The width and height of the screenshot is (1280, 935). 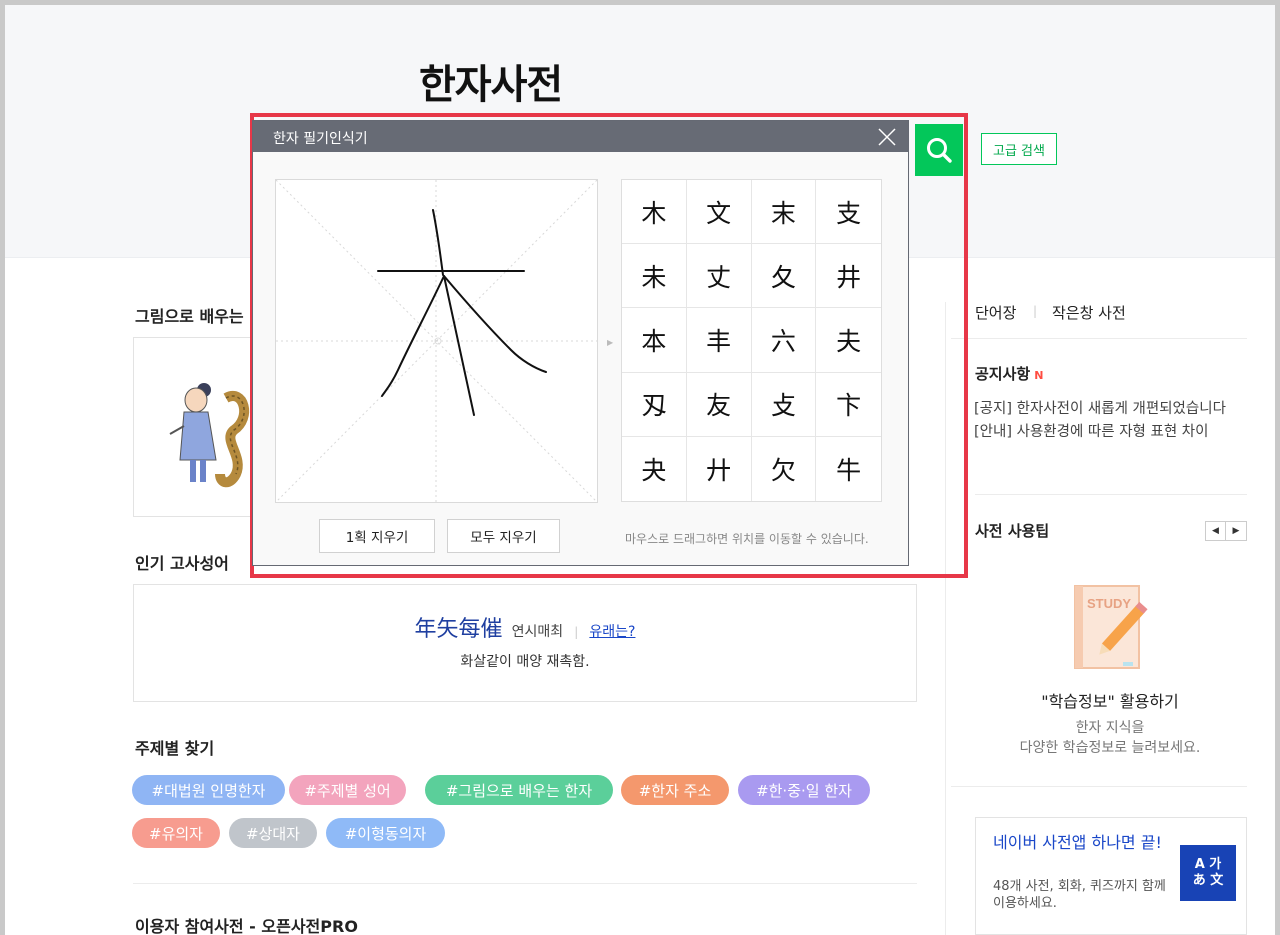 I want to click on candidate-char: 廾, so click(x=719, y=468).